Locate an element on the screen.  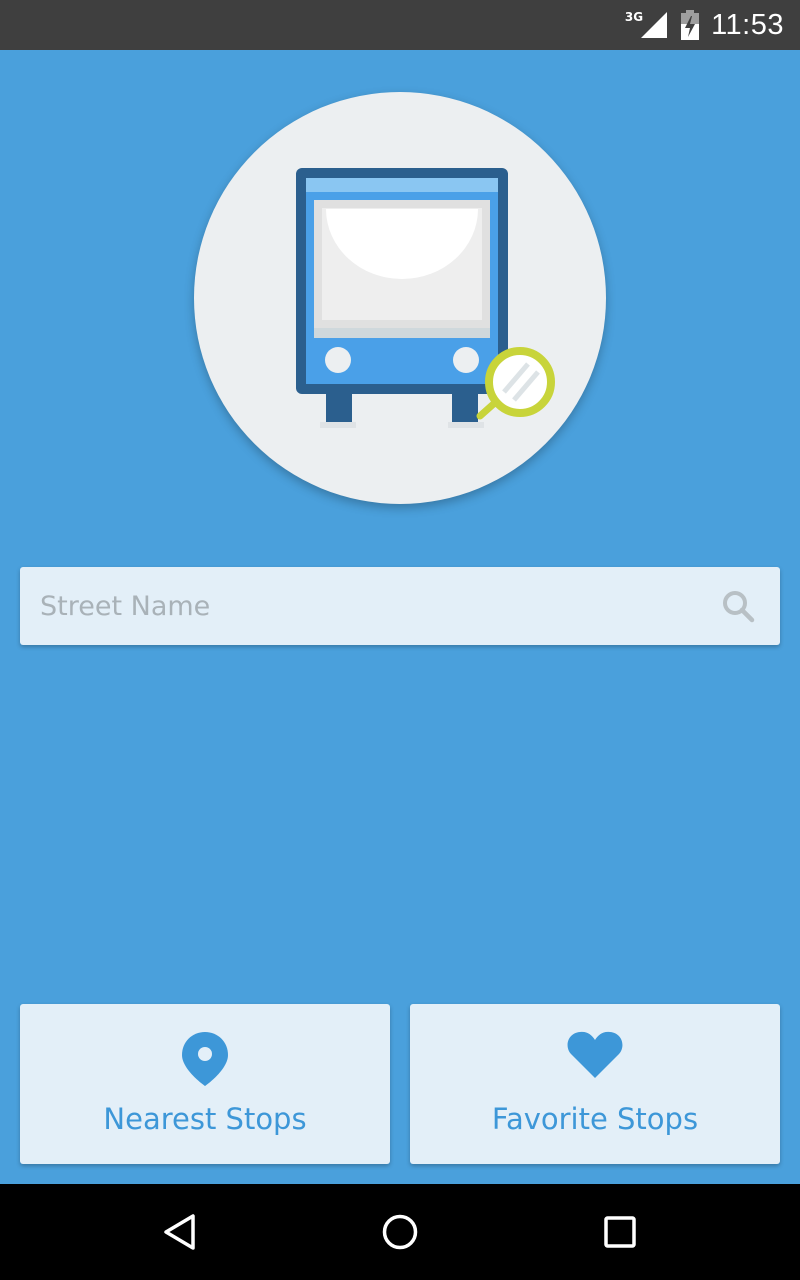
recents-button is located at coordinates (620, 1232).